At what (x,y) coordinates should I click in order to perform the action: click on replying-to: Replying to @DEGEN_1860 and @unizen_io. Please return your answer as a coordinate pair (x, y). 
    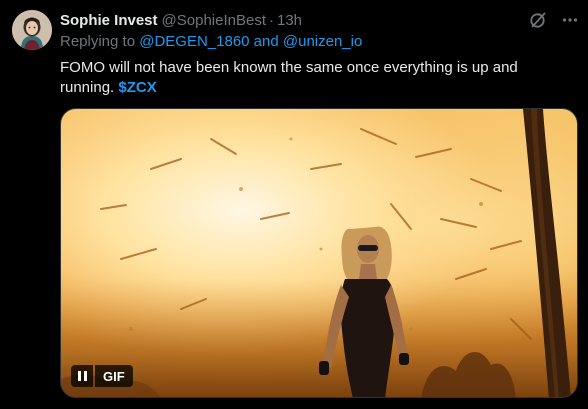
    Looking at the image, I should click on (211, 41).